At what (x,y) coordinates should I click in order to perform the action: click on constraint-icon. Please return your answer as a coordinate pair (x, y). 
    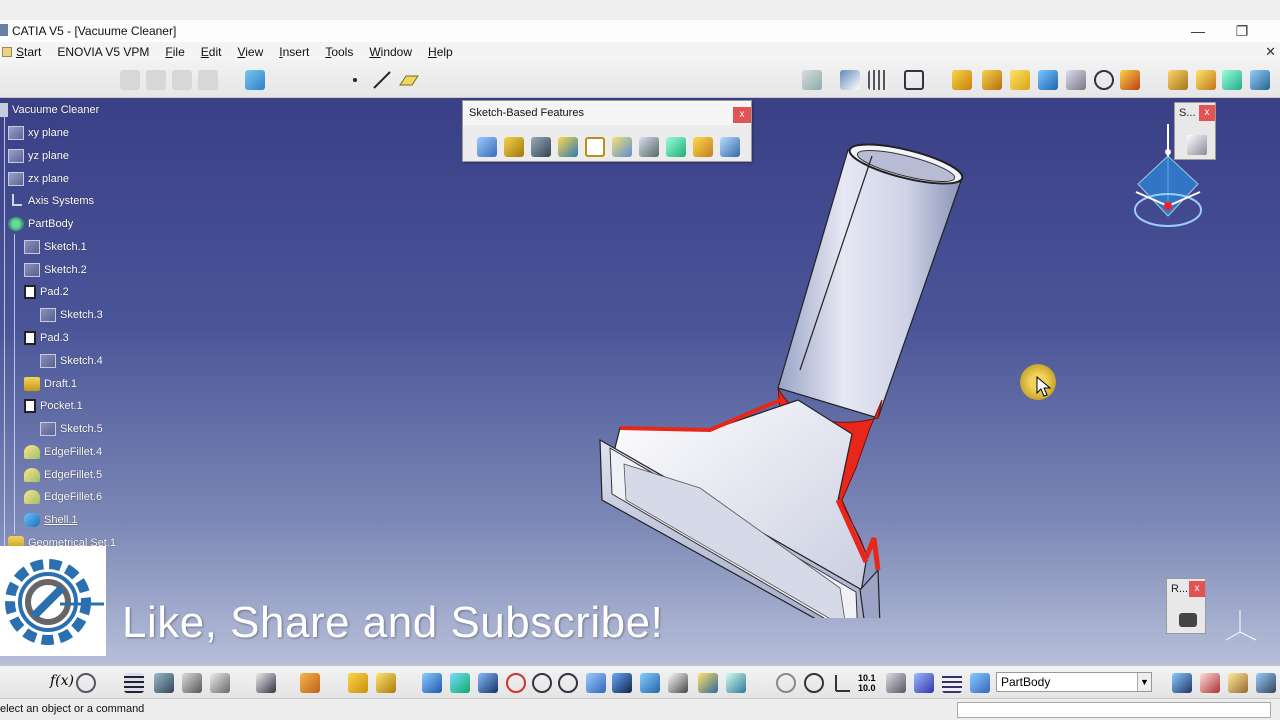
    Looking at the image, I should click on (164, 683).